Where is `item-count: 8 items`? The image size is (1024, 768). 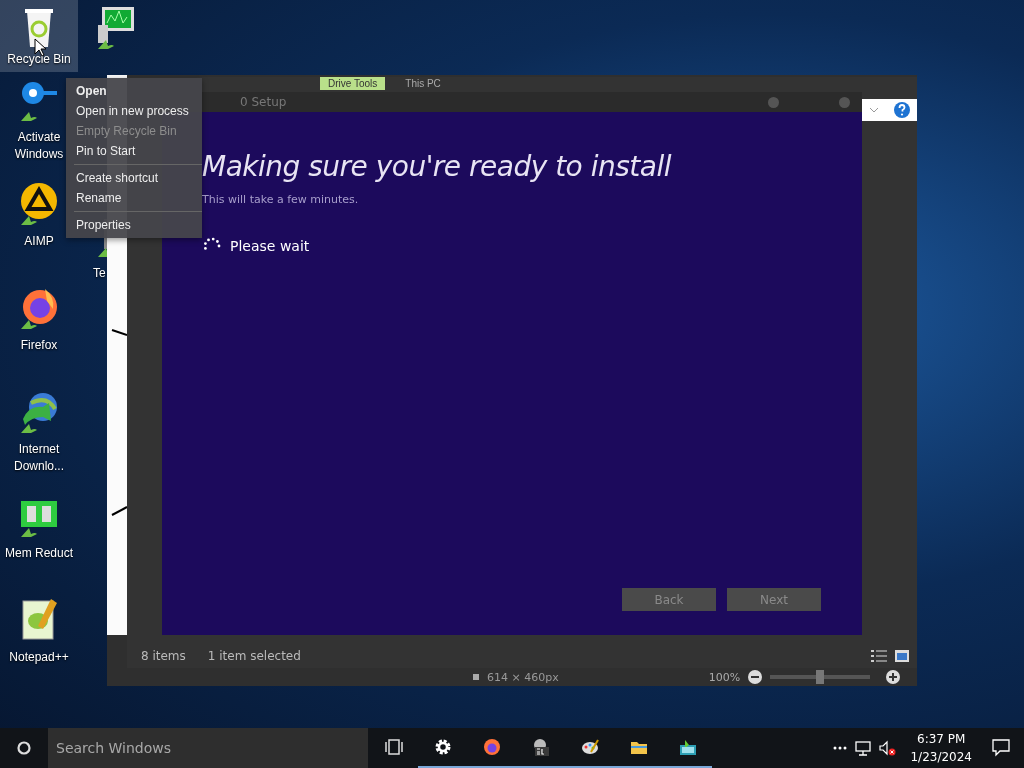
item-count: 8 items is located at coordinates (163, 656).